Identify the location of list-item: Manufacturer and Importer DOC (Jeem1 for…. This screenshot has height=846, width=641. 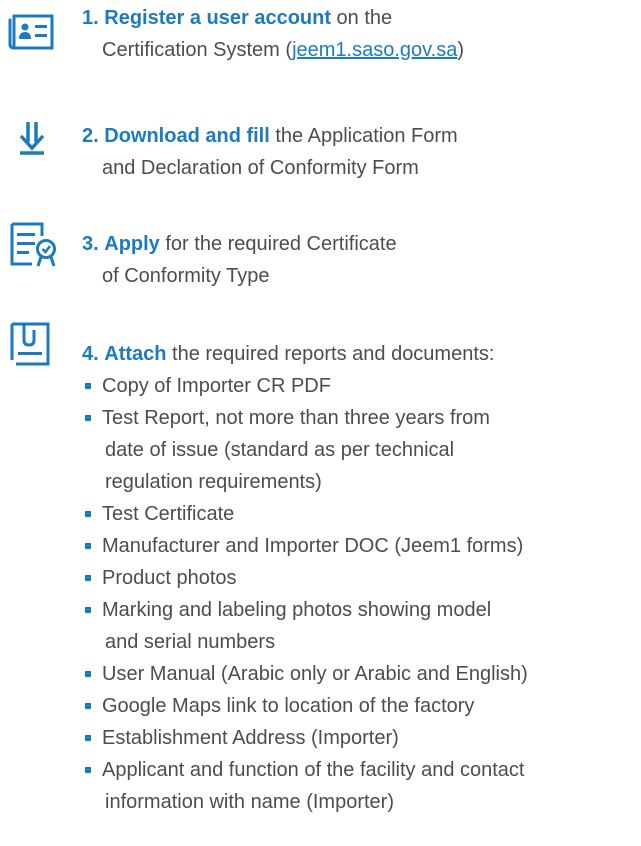
(359, 546).